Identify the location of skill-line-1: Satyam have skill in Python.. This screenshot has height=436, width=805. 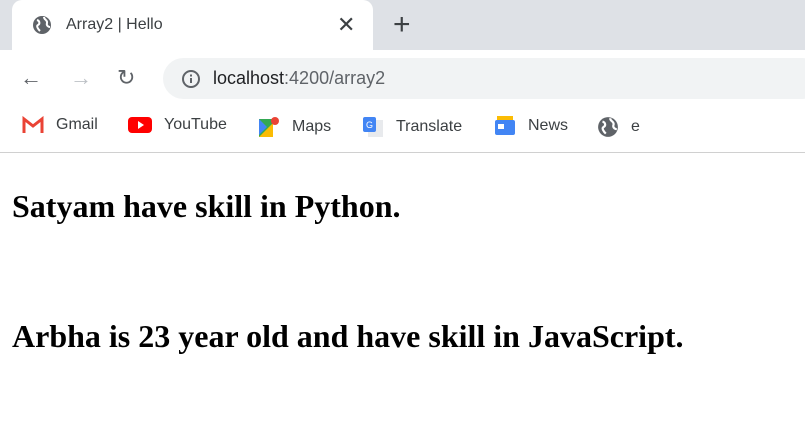
(206, 206).